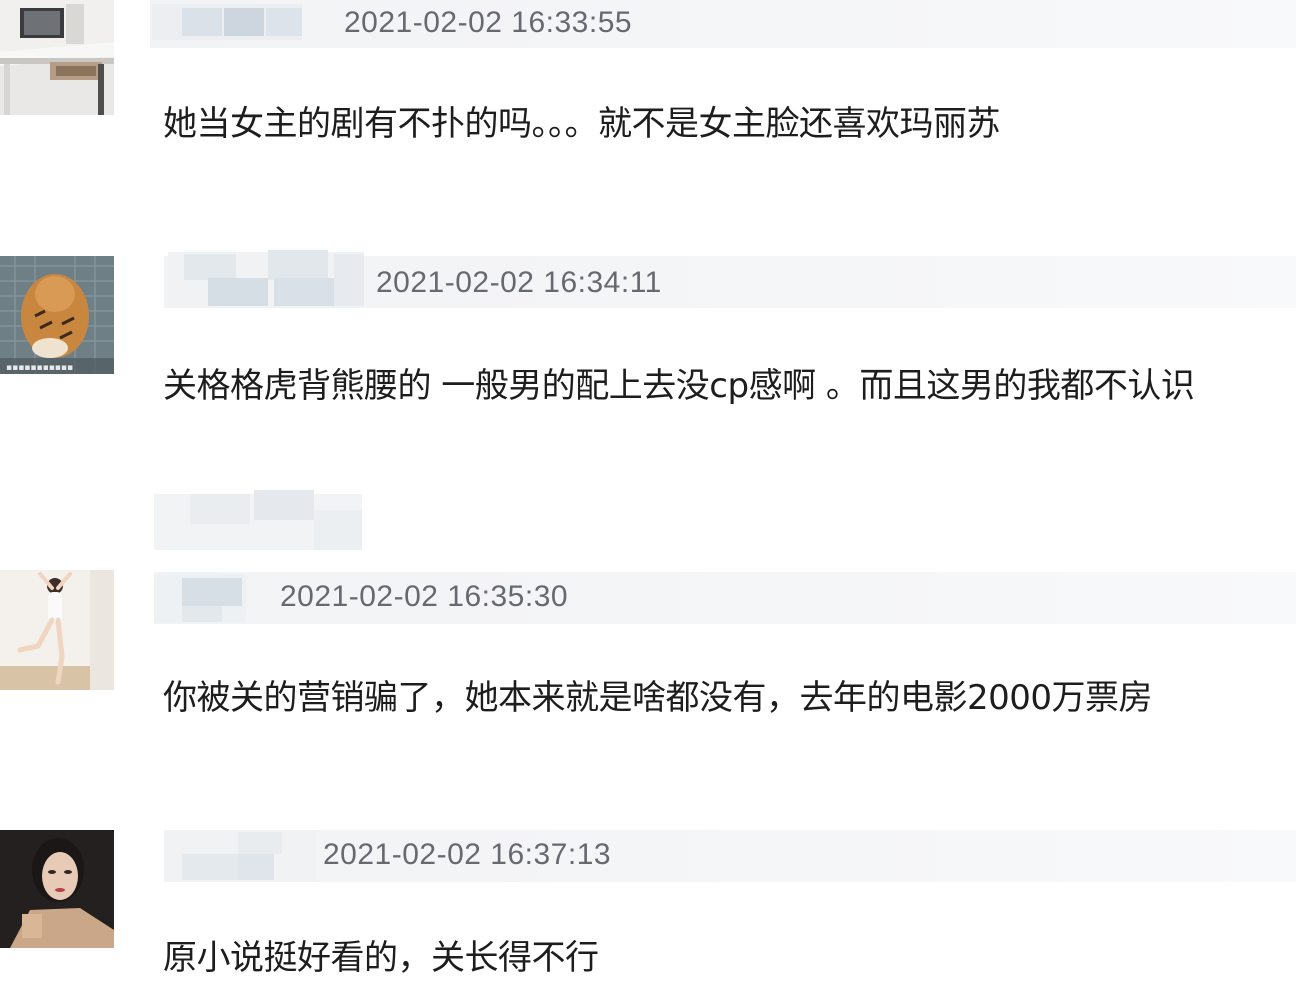  Describe the element at coordinates (57, 57) in the screenshot. I see `desk-photo-avatar` at that location.